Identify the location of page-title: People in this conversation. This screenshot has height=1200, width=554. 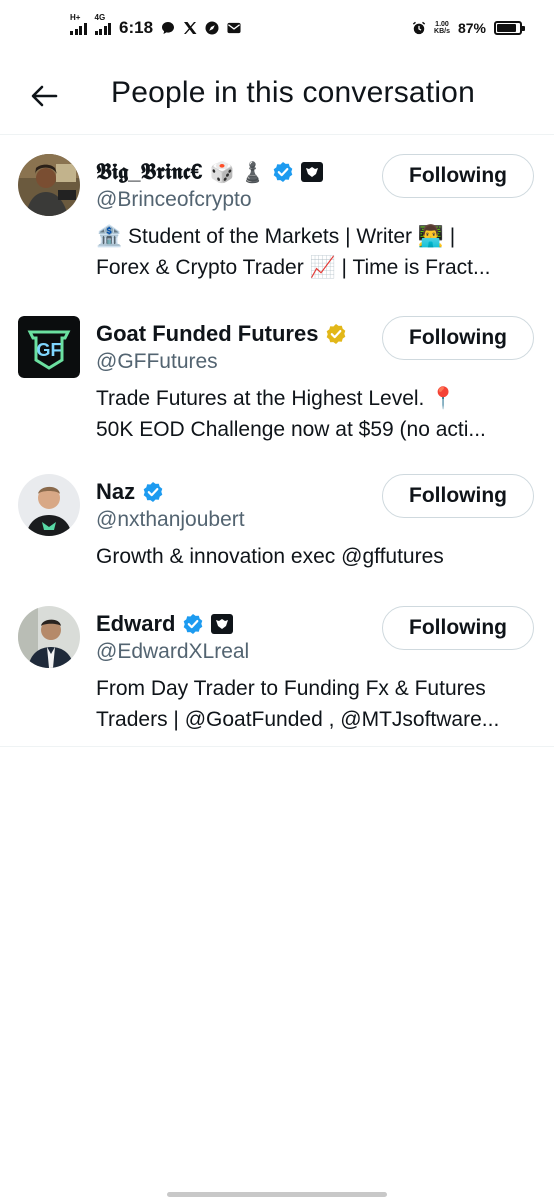
(293, 92).